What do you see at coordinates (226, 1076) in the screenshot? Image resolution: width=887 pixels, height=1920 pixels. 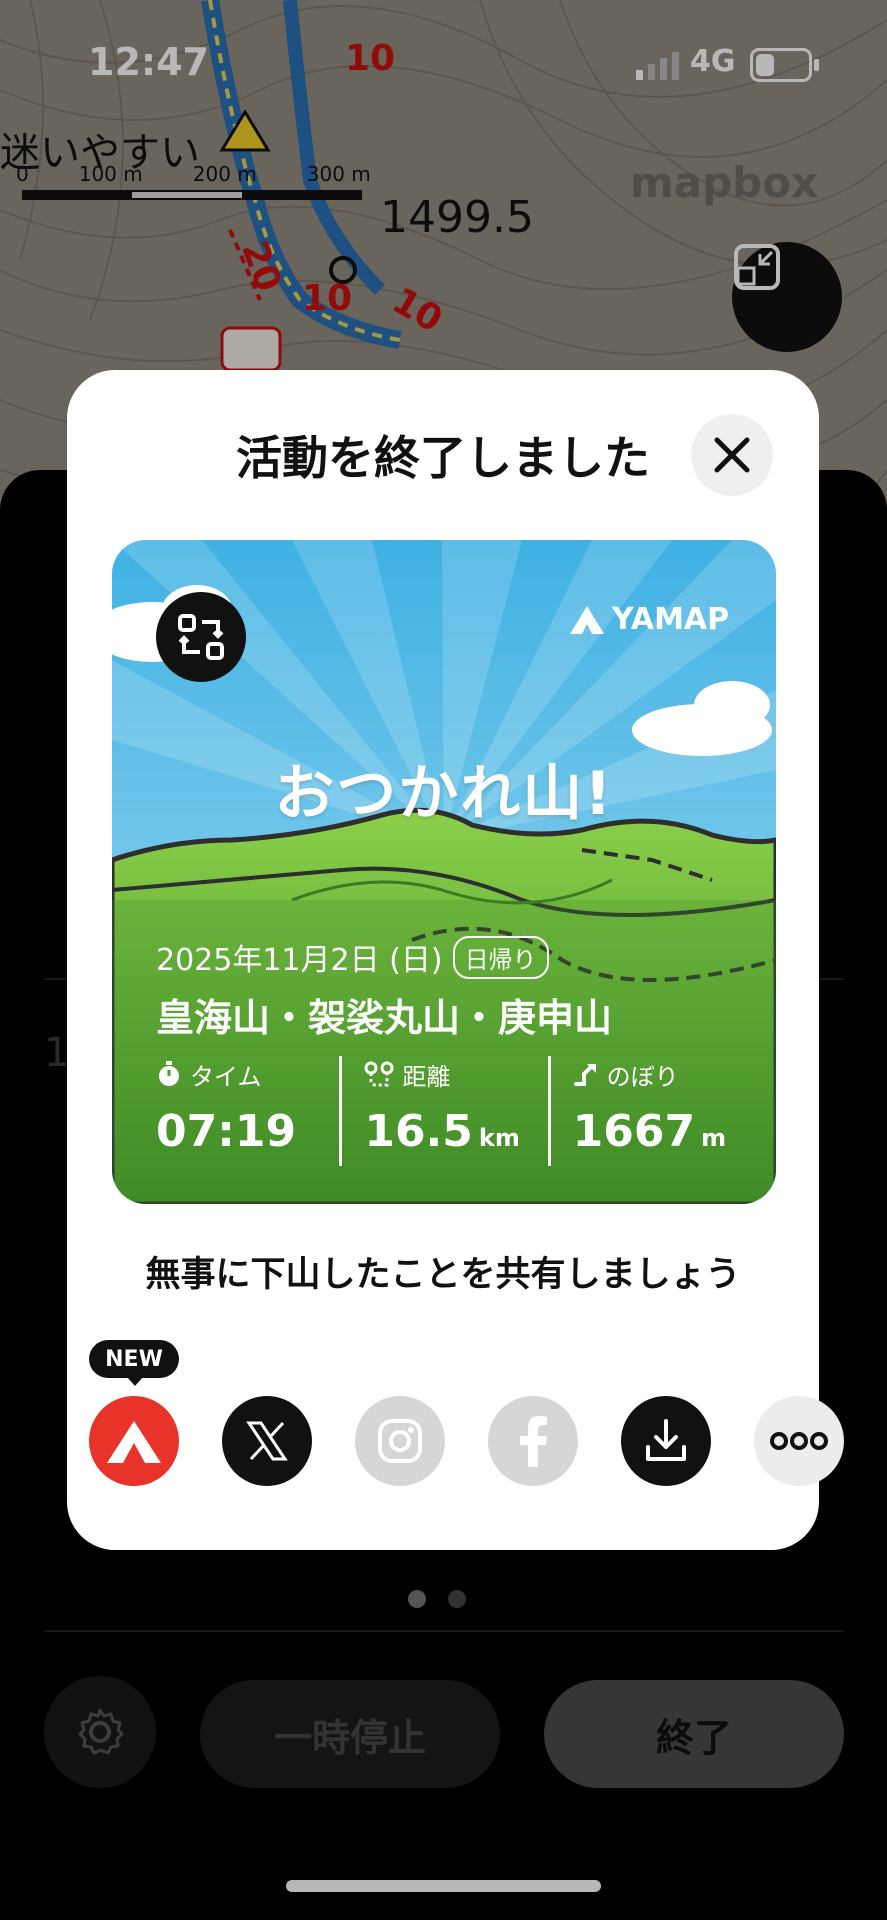 I see `stat-label: タイム` at bounding box center [226, 1076].